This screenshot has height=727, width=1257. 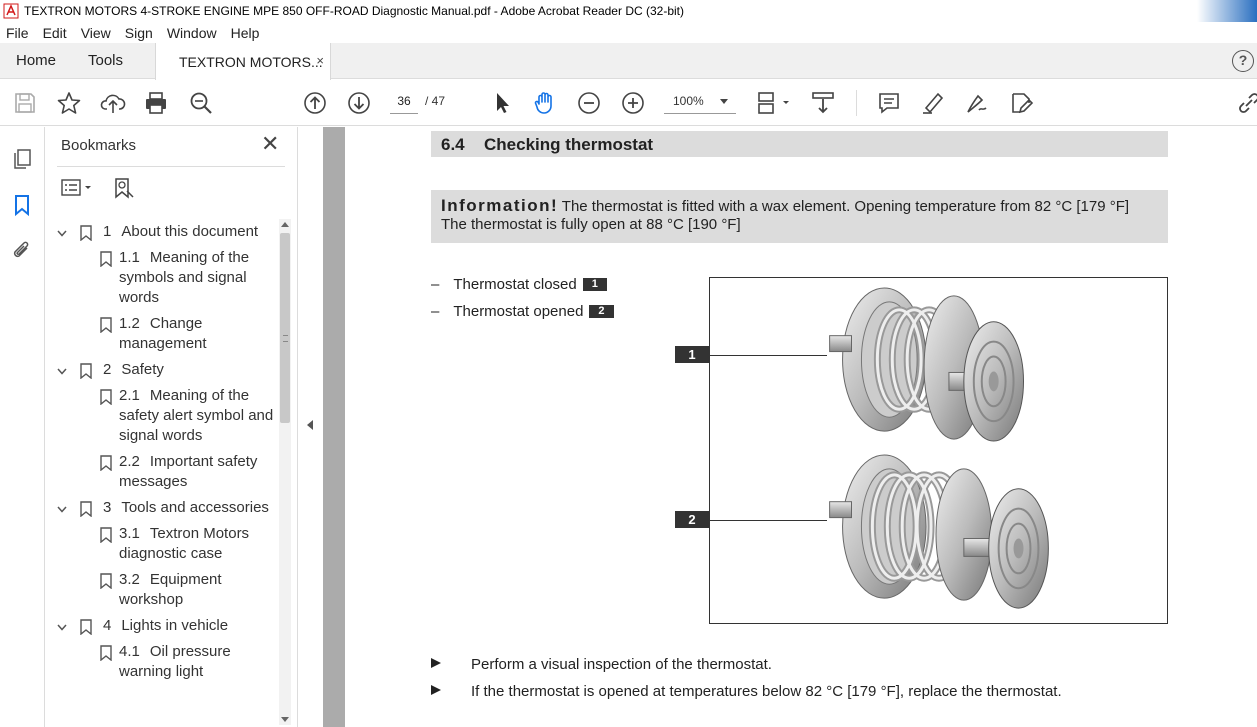 What do you see at coordinates (160, 334) in the screenshot?
I see `bookmark-item: 1.2 Change management` at bounding box center [160, 334].